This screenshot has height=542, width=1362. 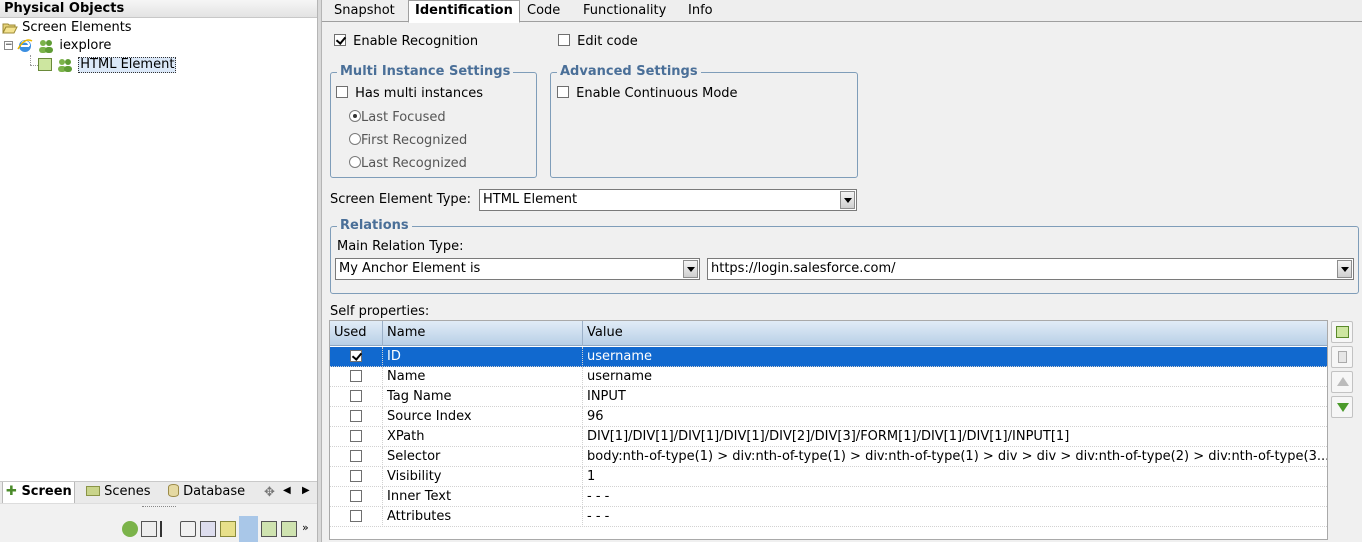 I want to click on value-cell: 96, so click(x=955, y=417).